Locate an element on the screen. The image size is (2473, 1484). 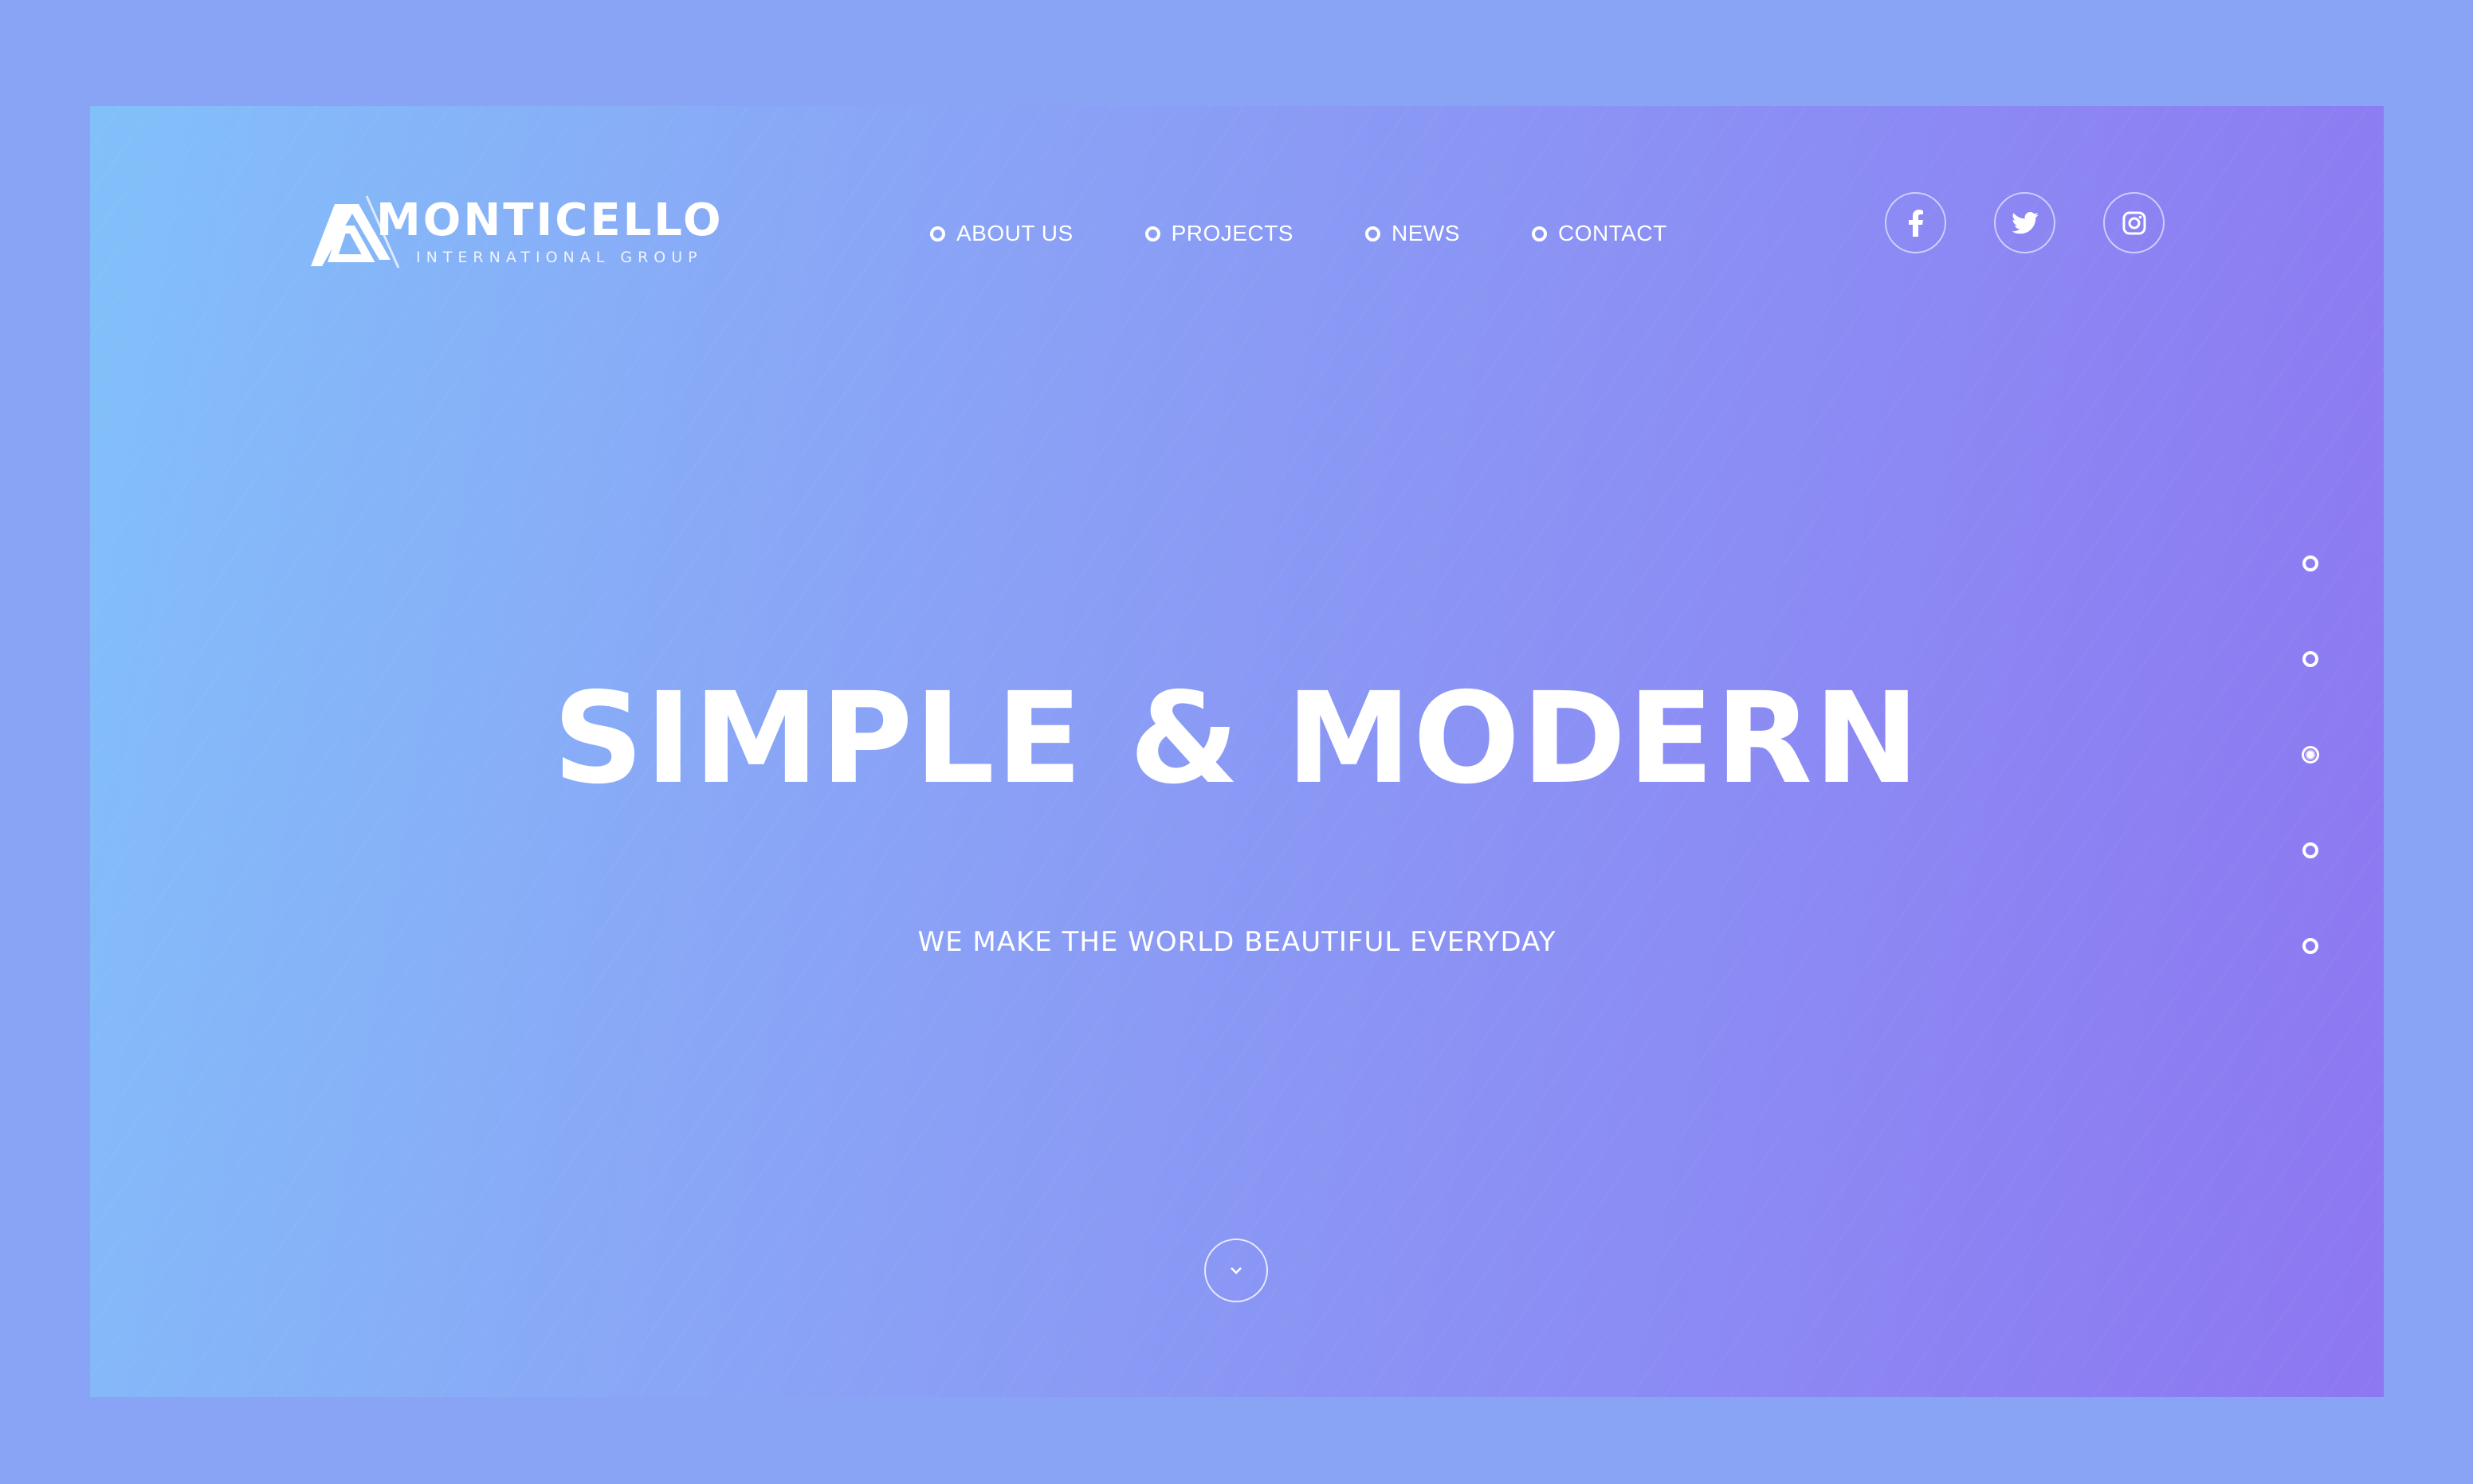
main-nav: ABOUT US PROJECTS NEWS CONTACT is located at coordinates (1298, 233).